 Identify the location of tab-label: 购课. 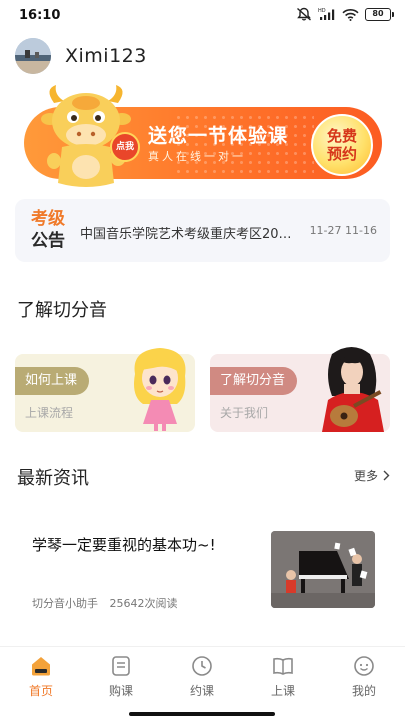
(120, 691).